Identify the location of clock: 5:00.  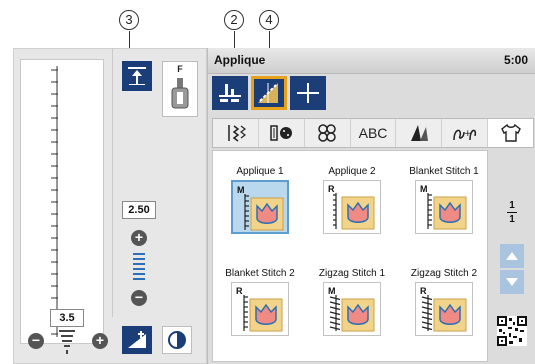
(515, 60).